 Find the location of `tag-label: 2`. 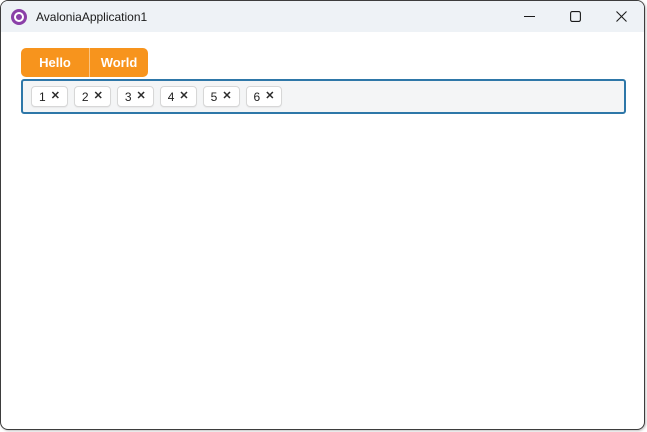

tag-label: 2 is located at coordinates (85, 96).